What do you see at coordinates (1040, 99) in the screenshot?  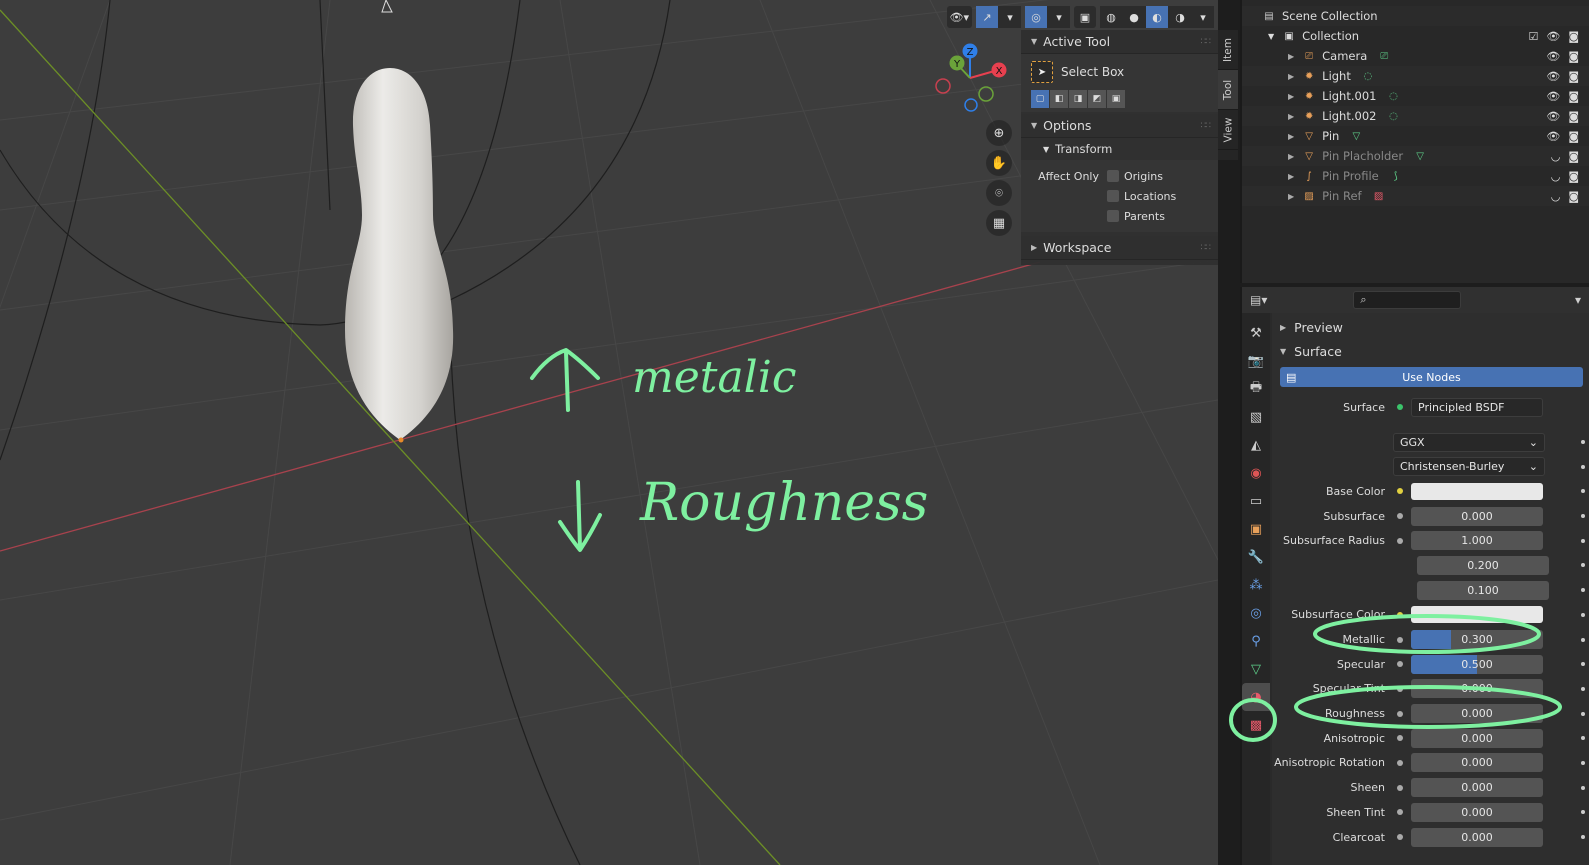 I see `mode-new-icon: ▢` at bounding box center [1040, 99].